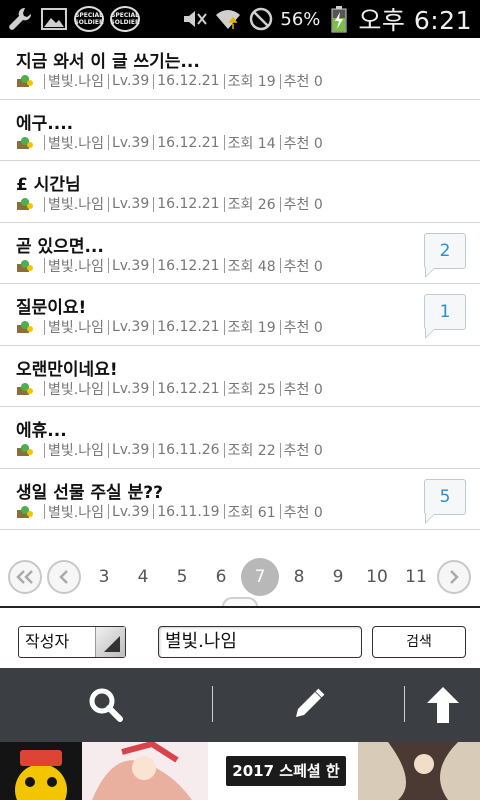 This screenshot has width=480, height=800. What do you see at coordinates (106, 705) in the screenshot?
I see `search-toolbar-button` at bounding box center [106, 705].